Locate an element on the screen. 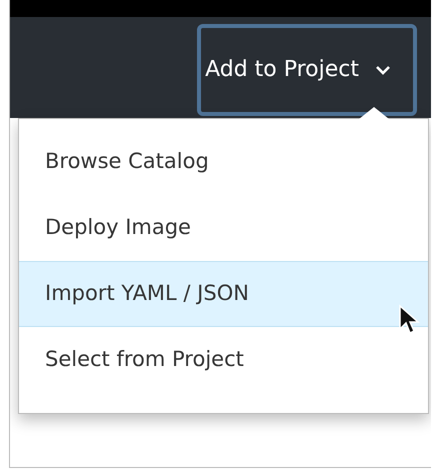 This screenshot has height=470, width=433. menu-item: Browse Catalog is located at coordinates (223, 162).